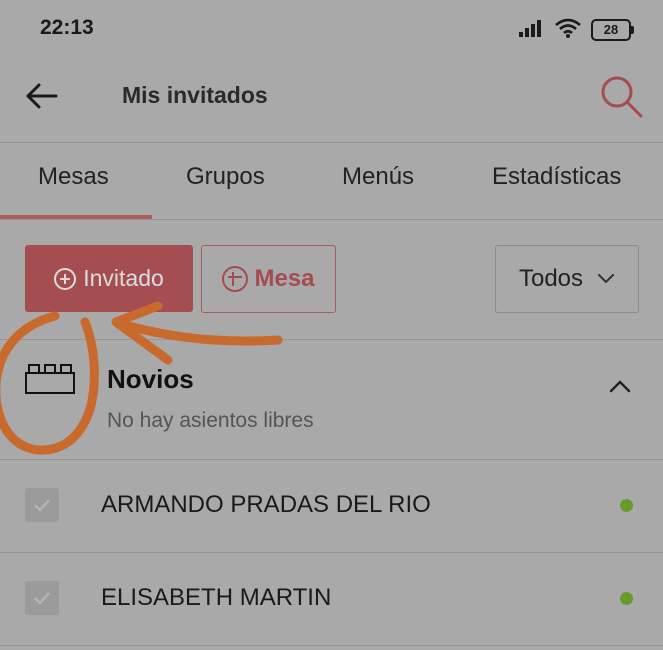 The width and height of the screenshot is (663, 650). Describe the element at coordinates (216, 597) in the screenshot. I see `guest-name: ELISABETH MARTIN` at that location.